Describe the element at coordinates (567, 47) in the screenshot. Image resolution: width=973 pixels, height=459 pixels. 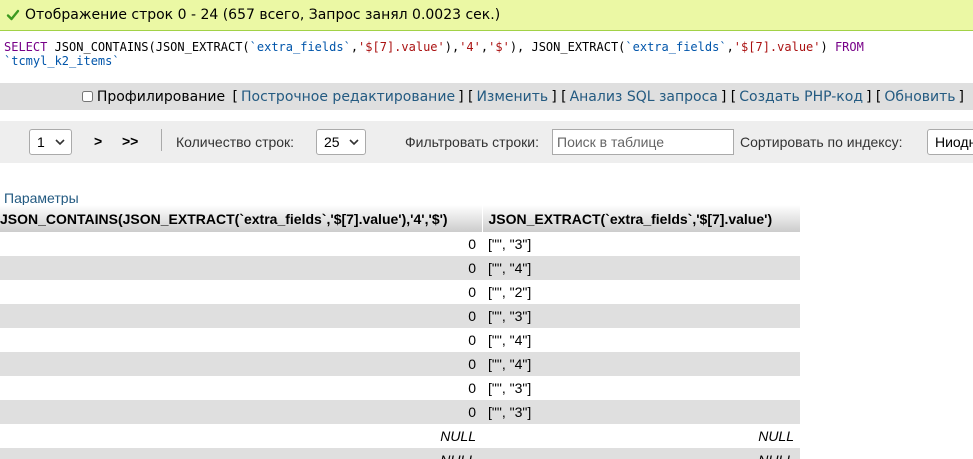
I see `sql-token: ), JSON_EXTRACT(` at that location.